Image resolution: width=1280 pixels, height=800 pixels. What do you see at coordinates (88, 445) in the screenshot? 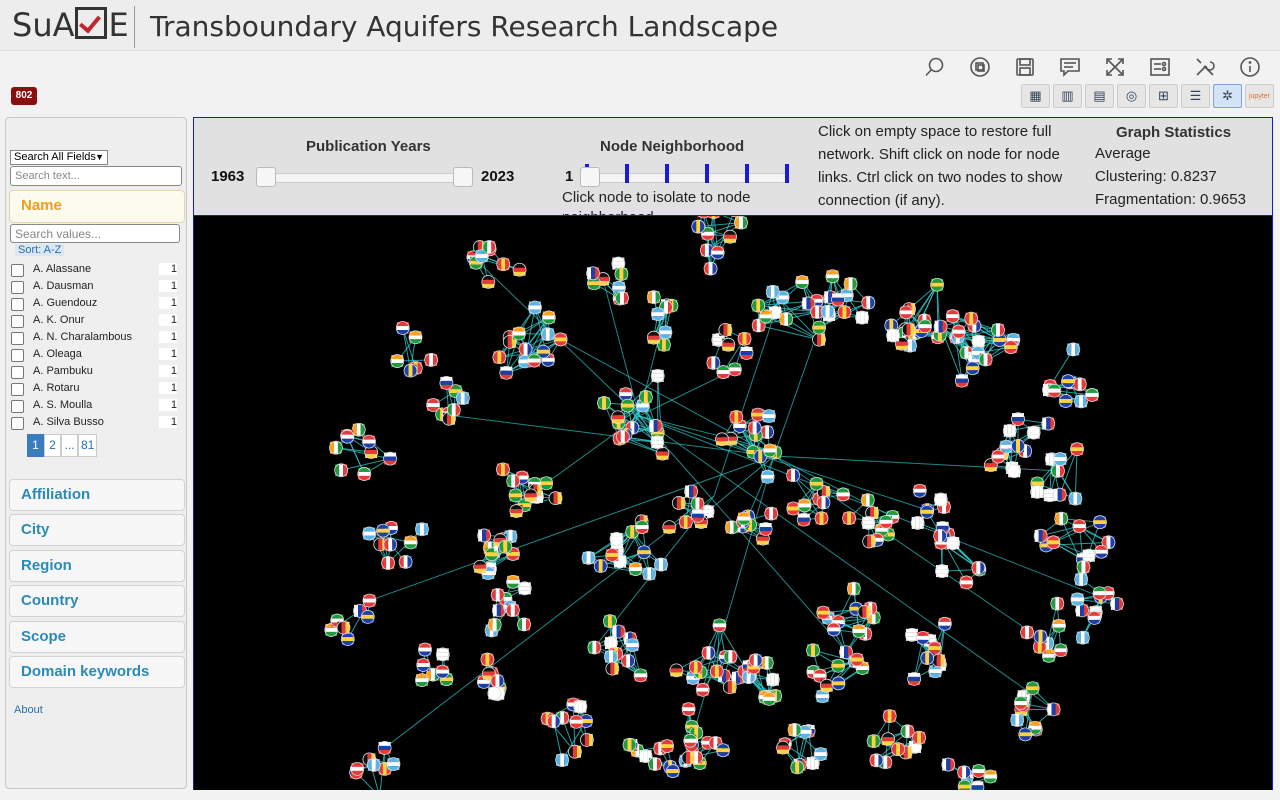
I see `page-button: 81` at bounding box center [88, 445].